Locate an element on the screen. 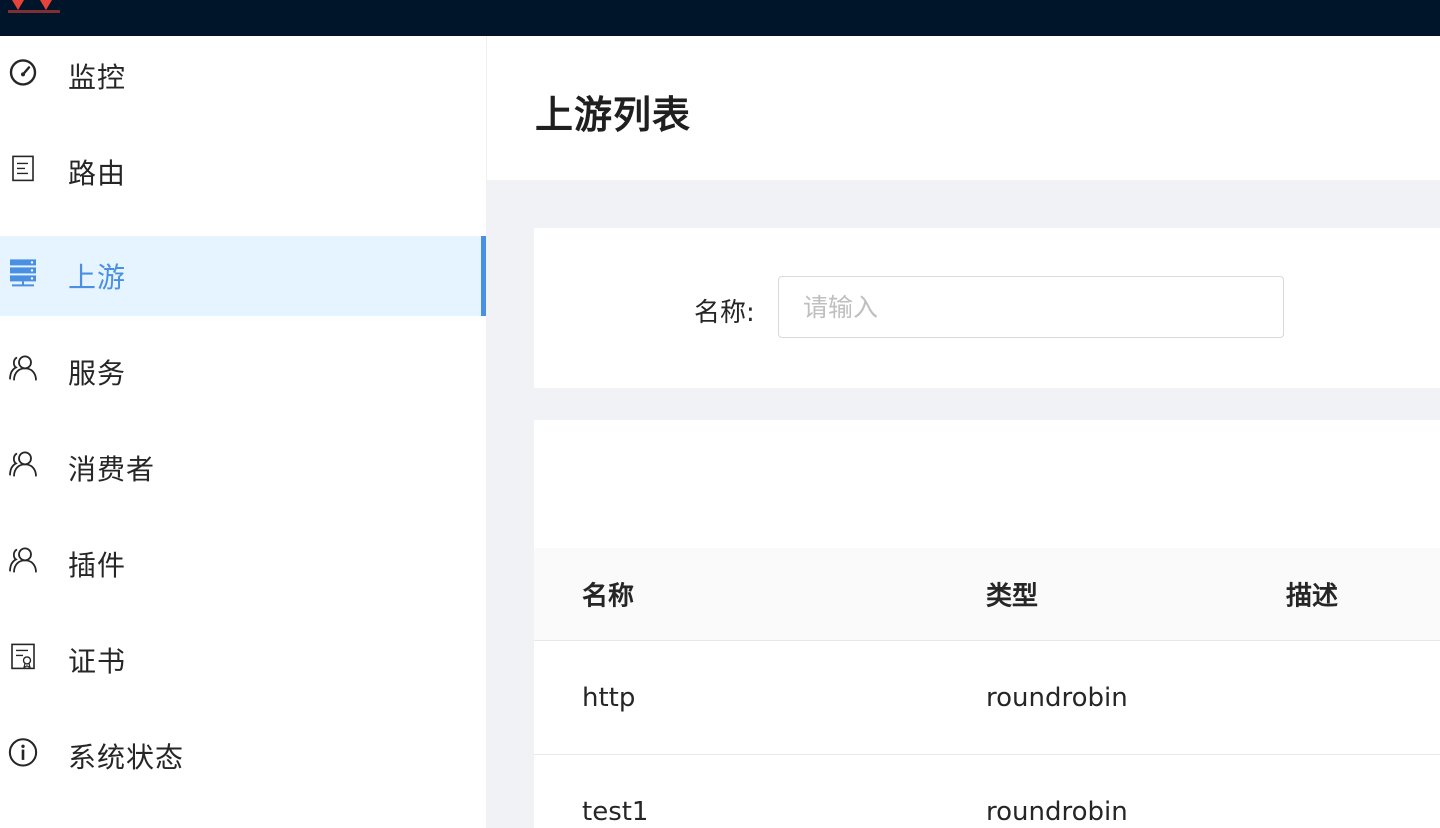 The height and width of the screenshot is (828, 1440). sidebar-item-label: 系统状态 is located at coordinates (126, 757).